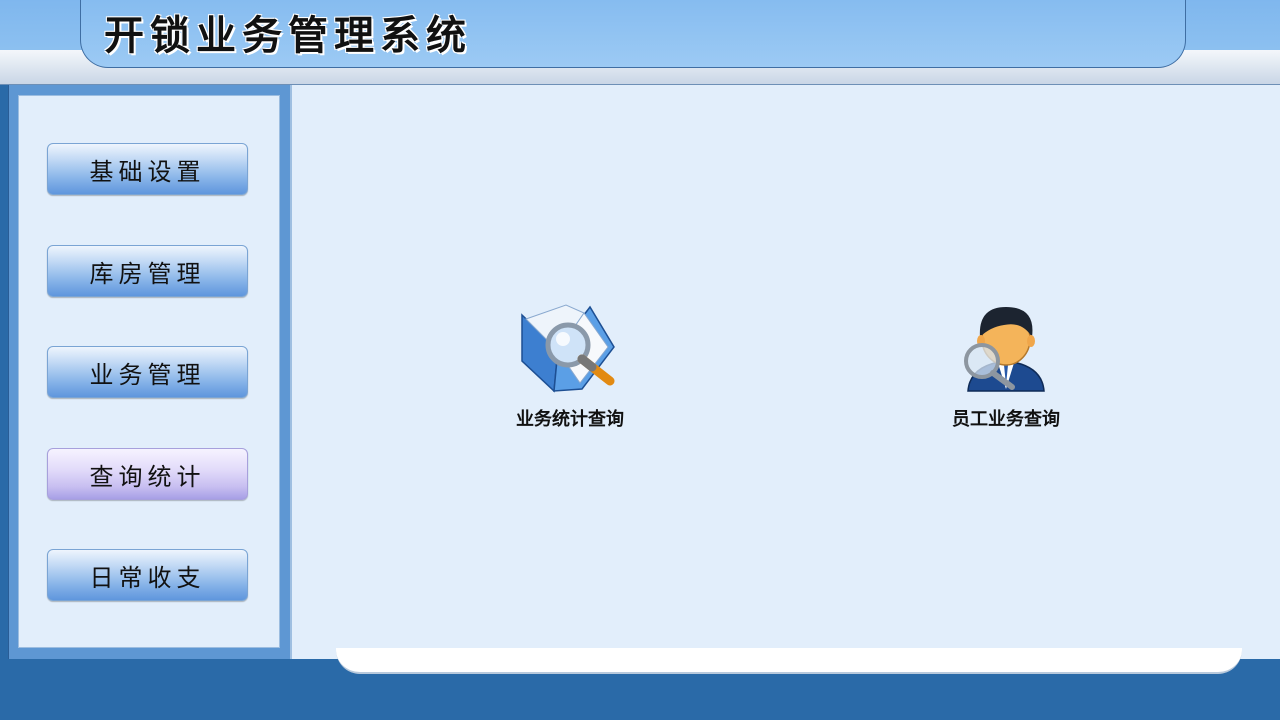 This screenshot has width=1280, height=720. What do you see at coordinates (147, 171) in the screenshot?
I see `menu-button-label: 基础设置` at bounding box center [147, 171].